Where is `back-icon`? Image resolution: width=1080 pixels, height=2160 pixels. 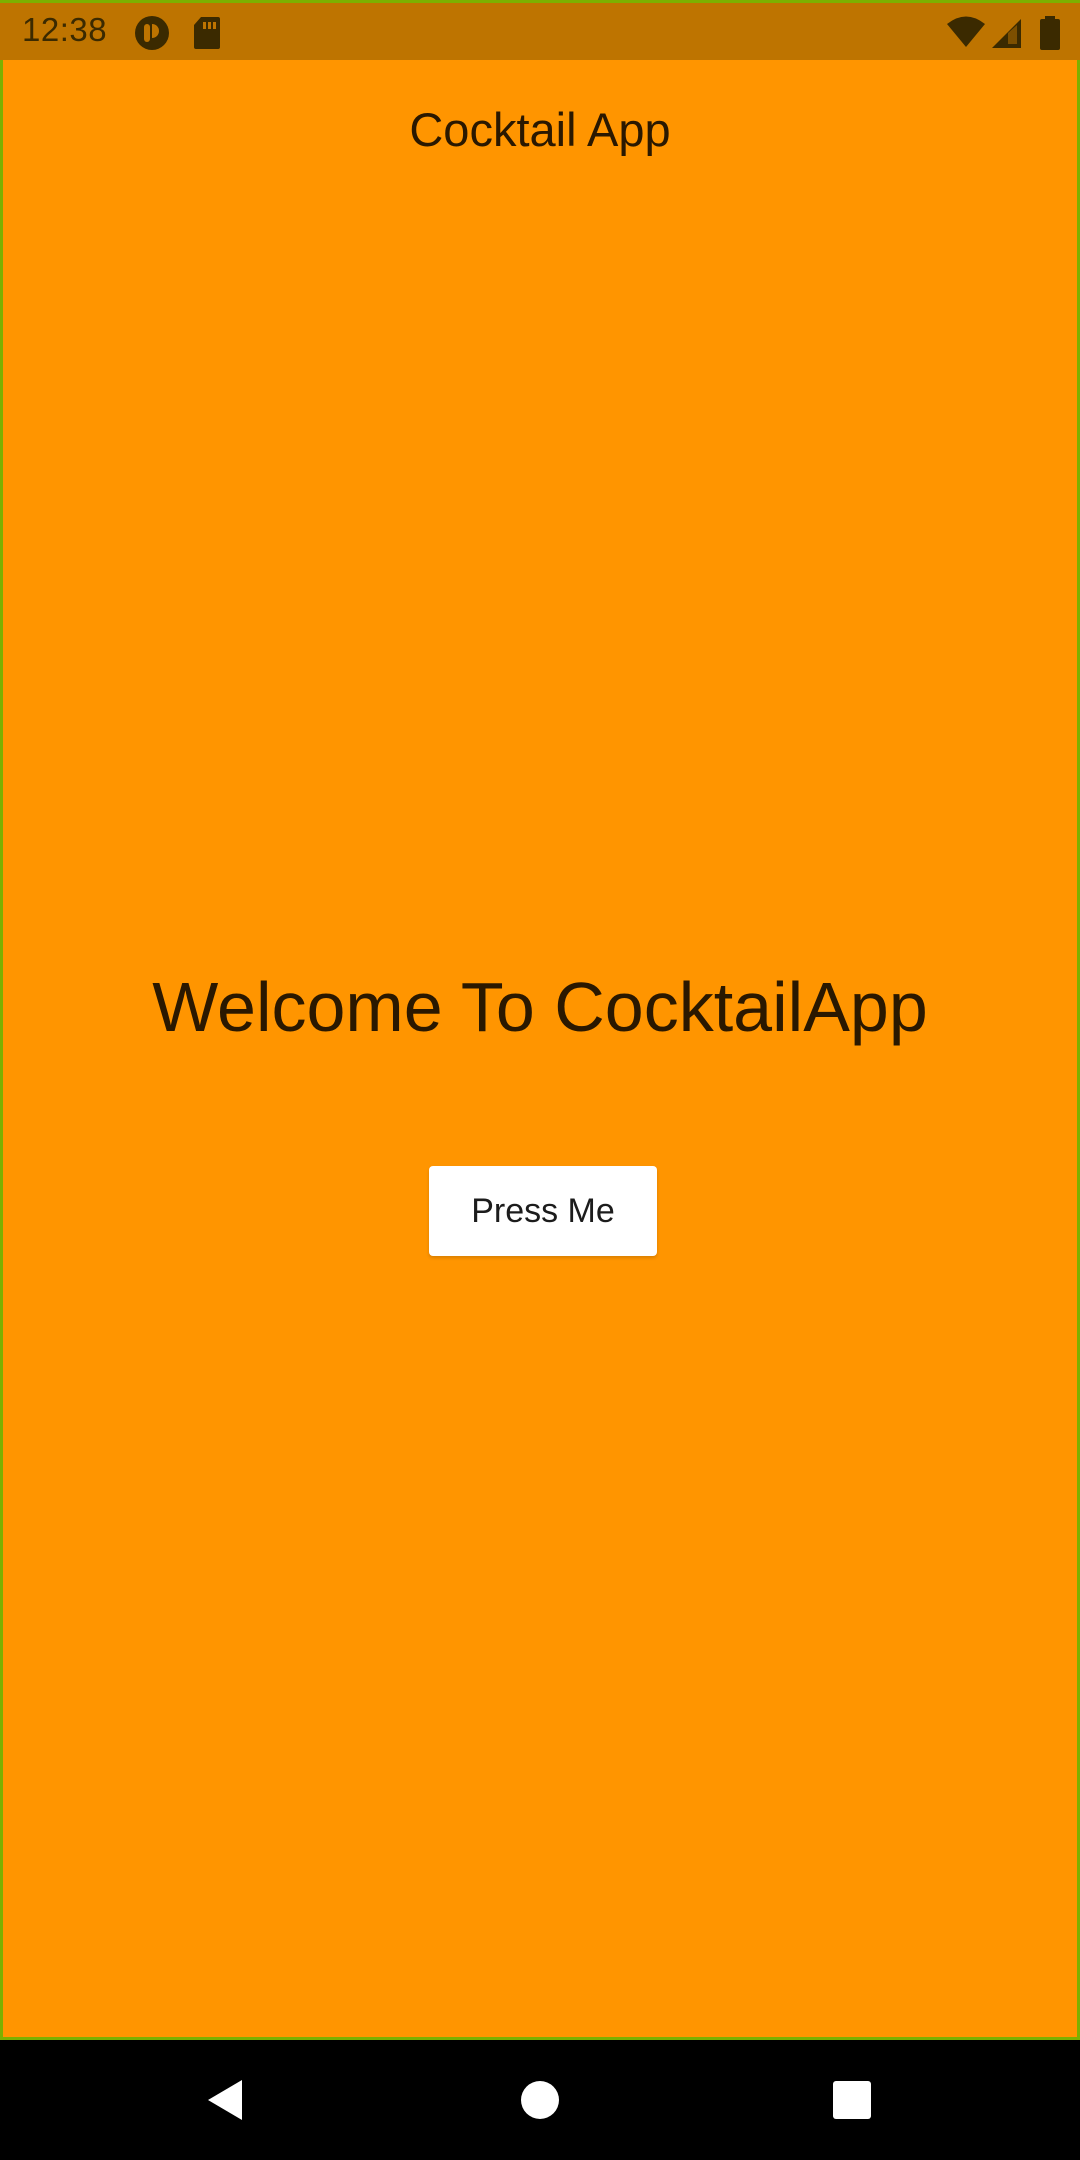
back-icon is located at coordinates (226, 2100).